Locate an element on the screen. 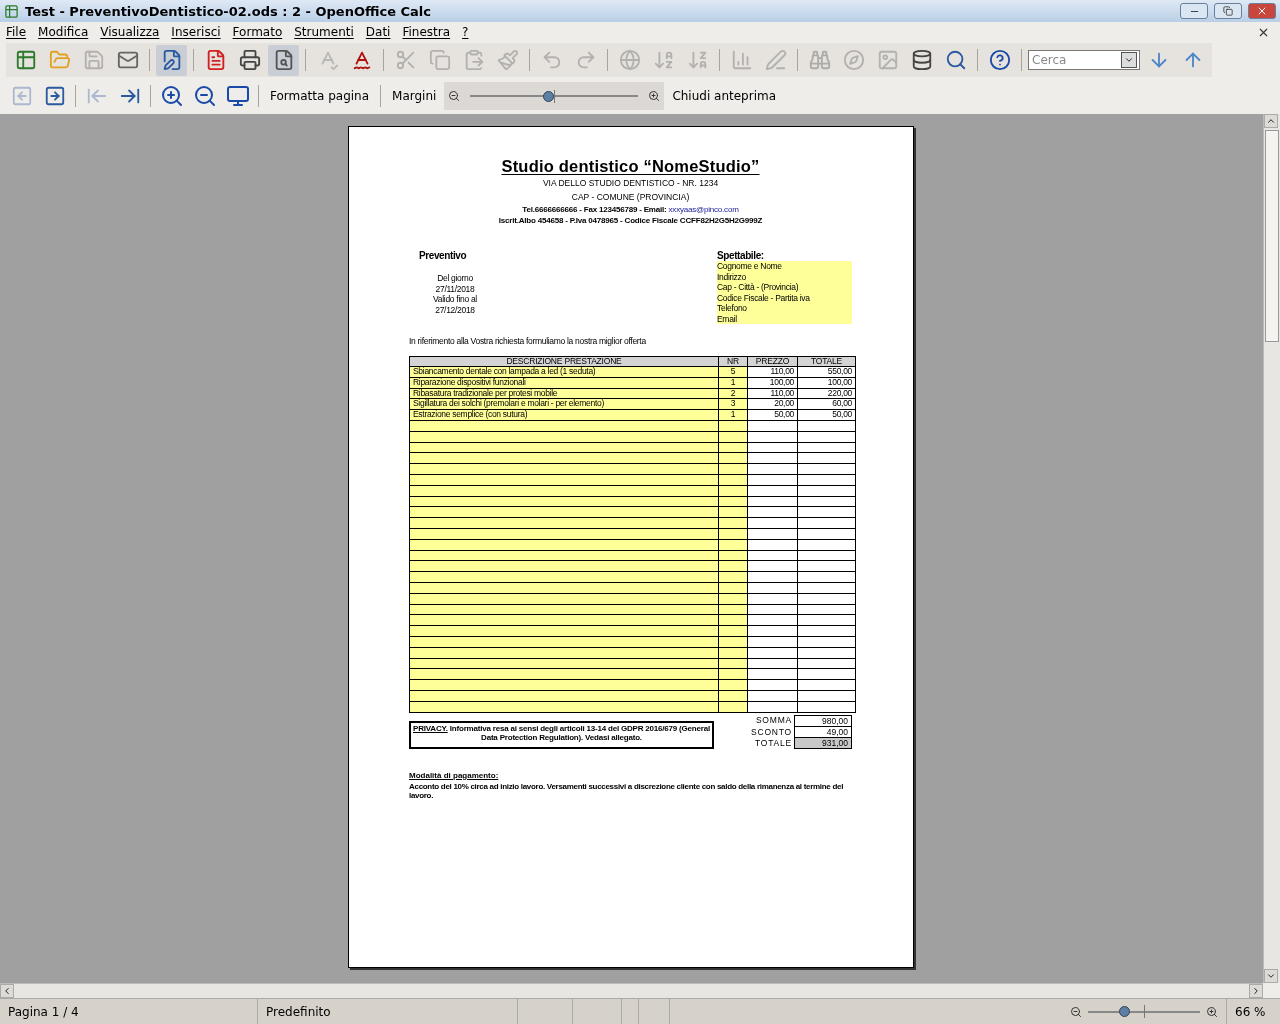 This screenshot has height=1024, width=1280. menu-item: Dati is located at coordinates (378, 32).